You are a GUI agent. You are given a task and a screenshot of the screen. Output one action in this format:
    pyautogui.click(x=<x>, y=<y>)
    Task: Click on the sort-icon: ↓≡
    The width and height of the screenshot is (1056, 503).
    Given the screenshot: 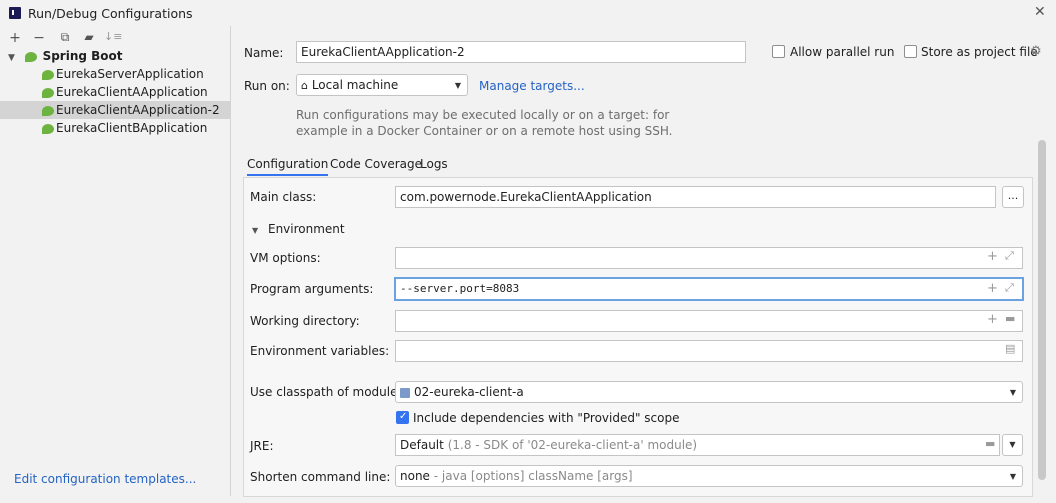 What is the action you would take?
    pyautogui.click(x=113, y=36)
    